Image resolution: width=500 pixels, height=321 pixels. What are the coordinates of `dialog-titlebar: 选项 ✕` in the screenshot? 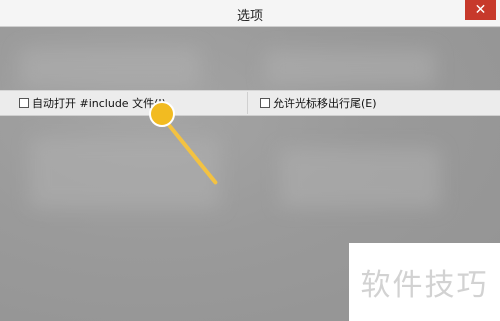 It's located at (250, 13).